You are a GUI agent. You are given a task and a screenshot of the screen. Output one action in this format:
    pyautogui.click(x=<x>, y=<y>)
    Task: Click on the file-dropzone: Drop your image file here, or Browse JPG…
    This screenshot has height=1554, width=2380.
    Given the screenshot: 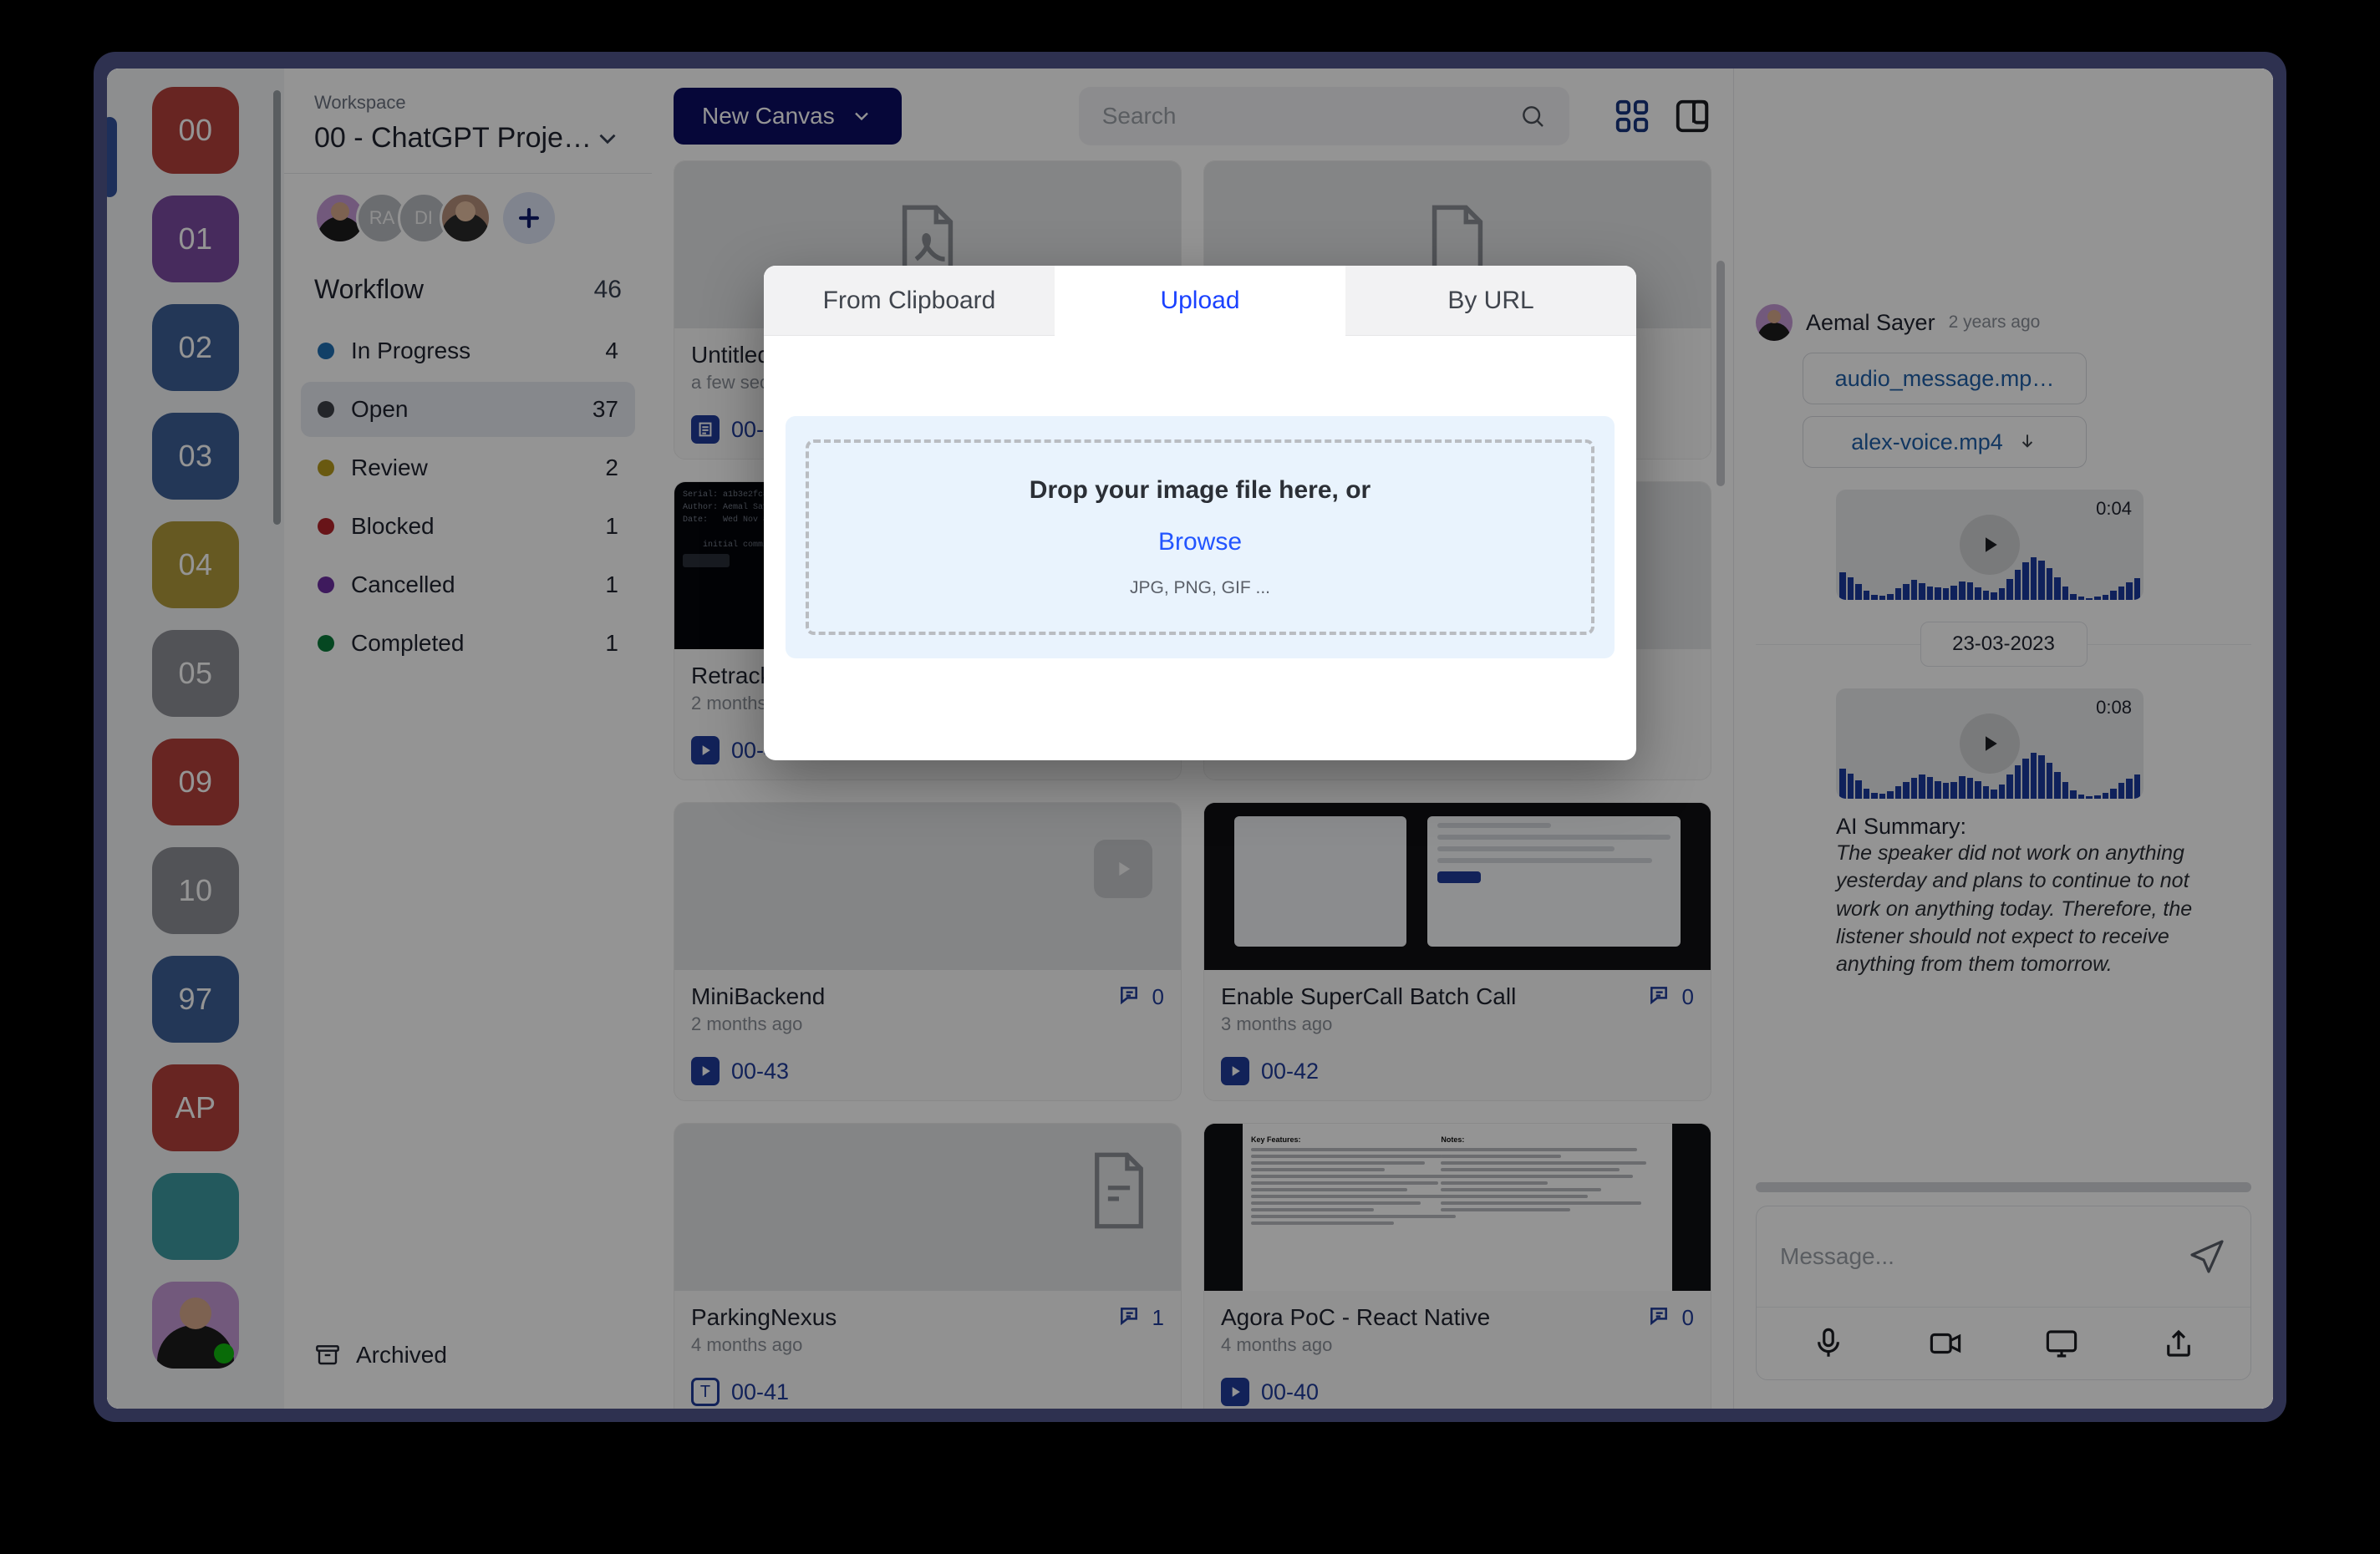 What is the action you would take?
    pyautogui.click(x=1200, y=537)
    